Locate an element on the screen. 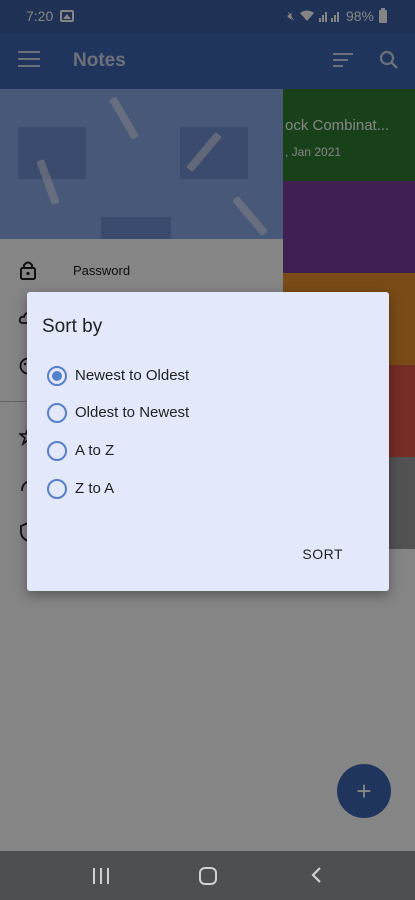  sort-option-label: Z to A is located at coordinates (95, 488).